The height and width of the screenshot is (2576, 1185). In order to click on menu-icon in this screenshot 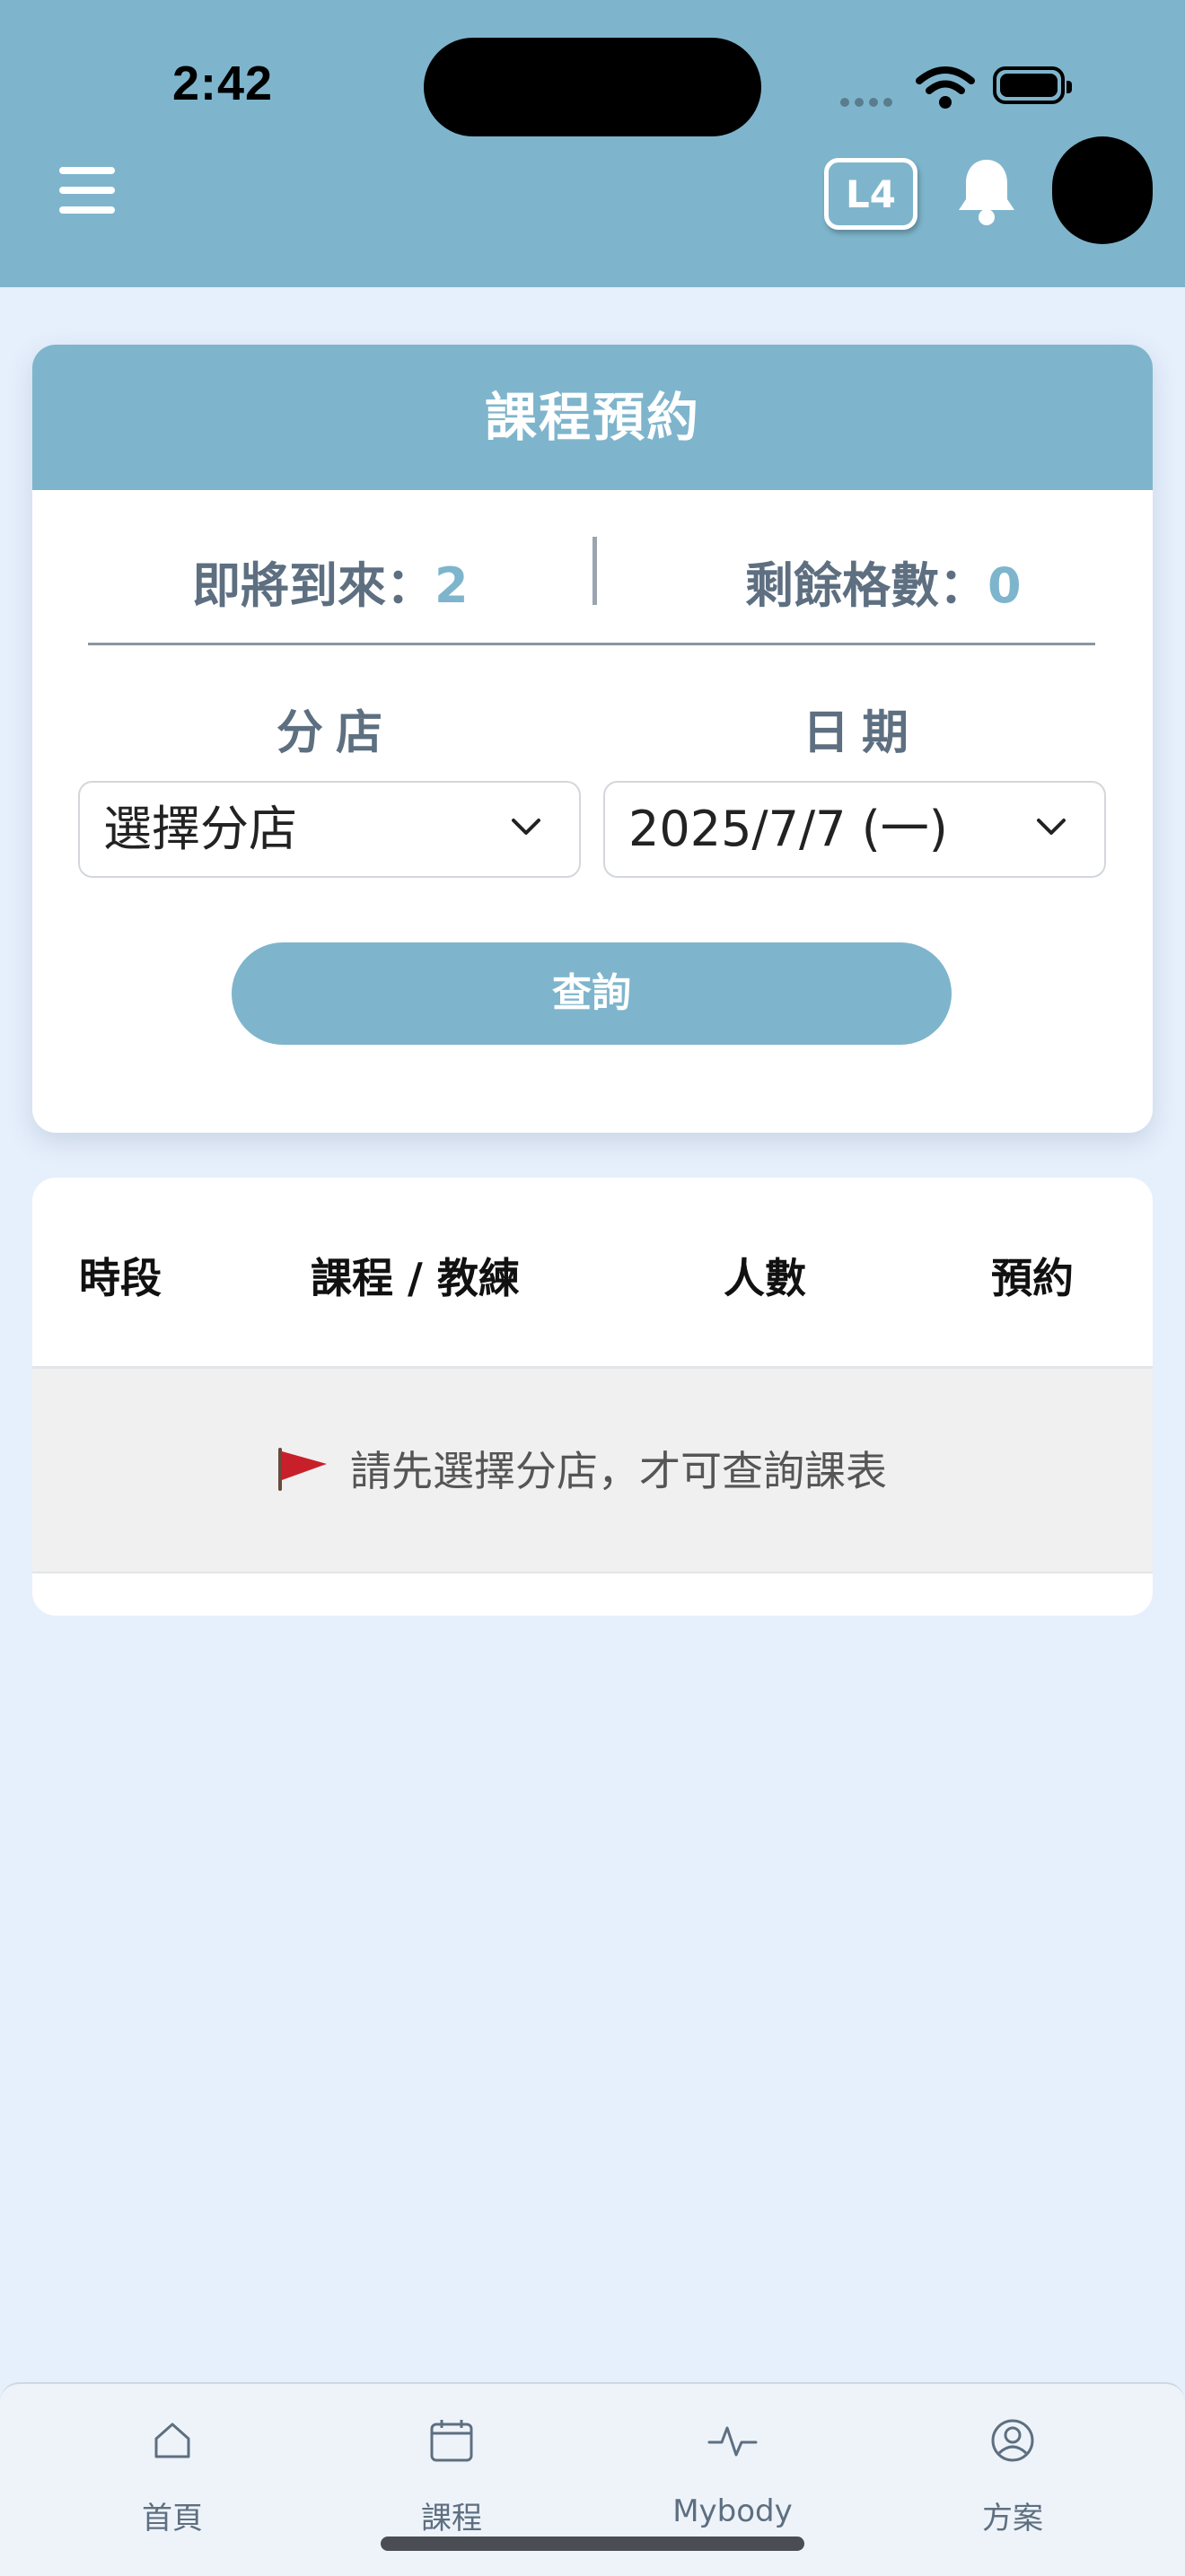, I will do `click(87, 192)`.